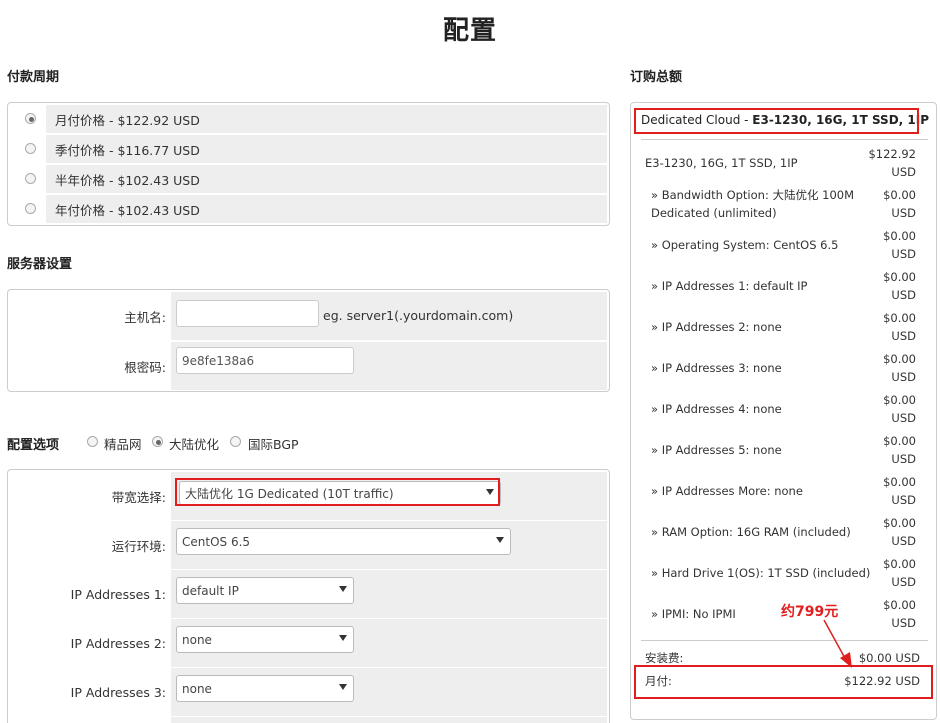 The height and width of the screenshot is (723, 940). Describe the element at coordinates (727, 491) in the screenshot. I see `summary-line-ip-more: » IP Addresses More: none` at that location.